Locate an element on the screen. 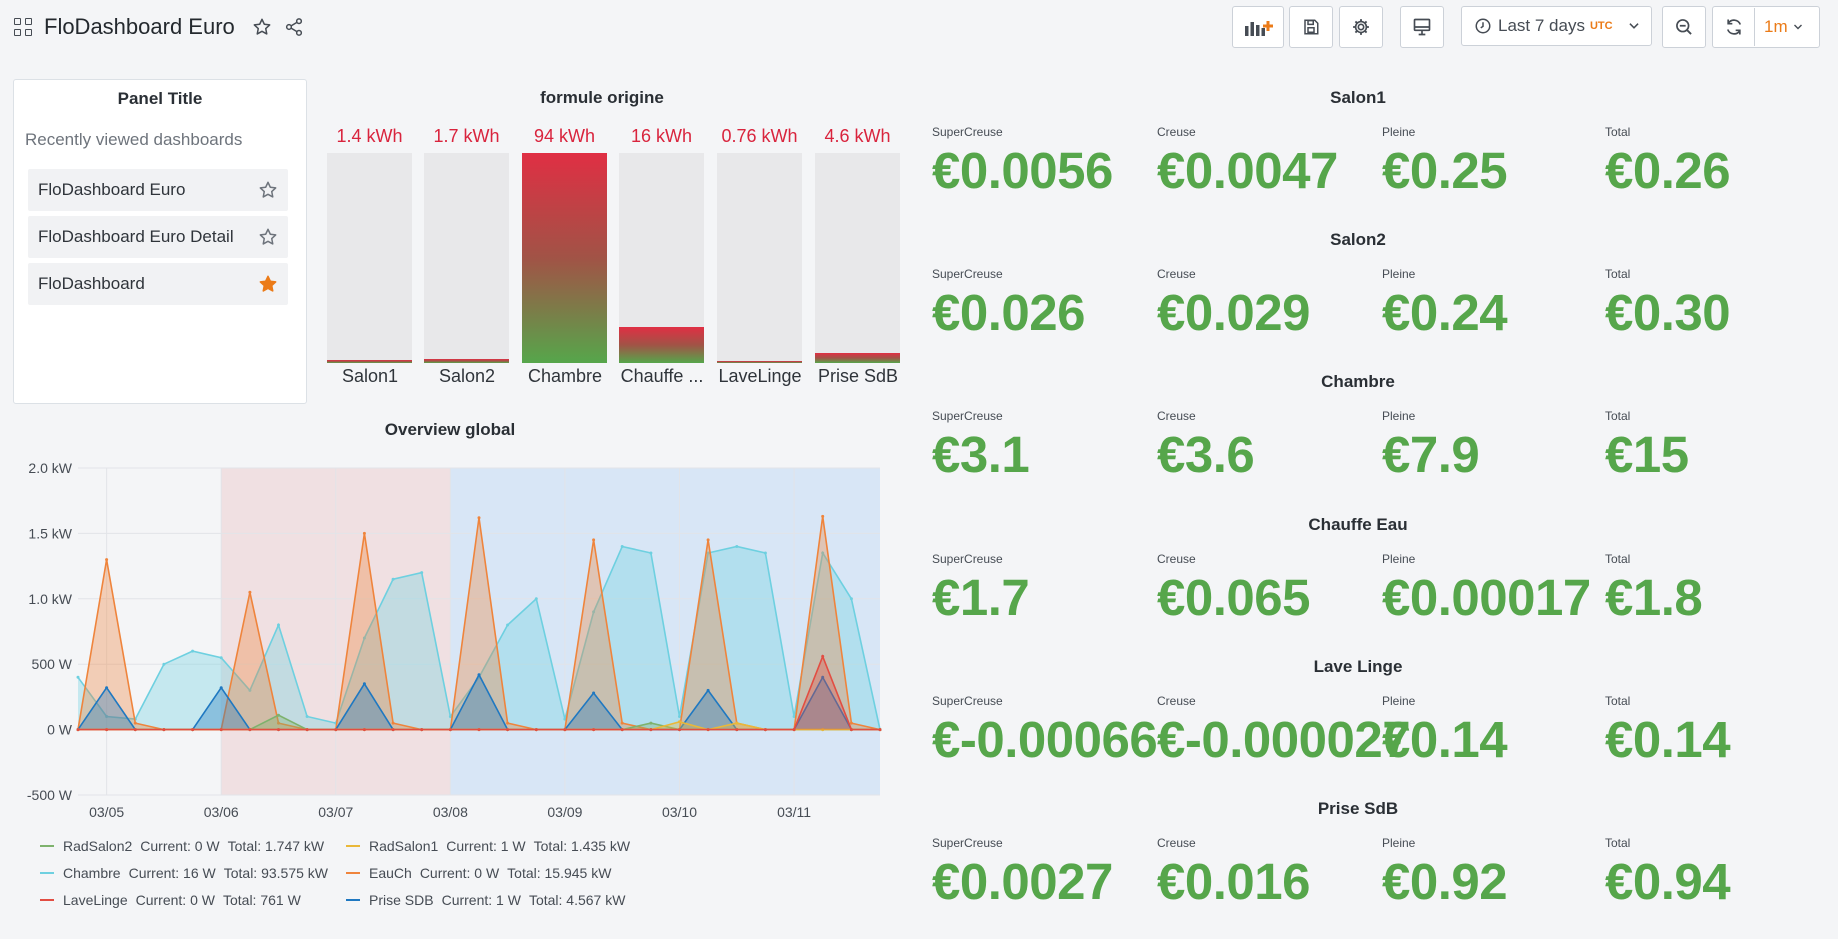 The height and width of the screenshot is (939, 1838). bar-gauge-value: 16 kWh is located at coordinates (661, 136).